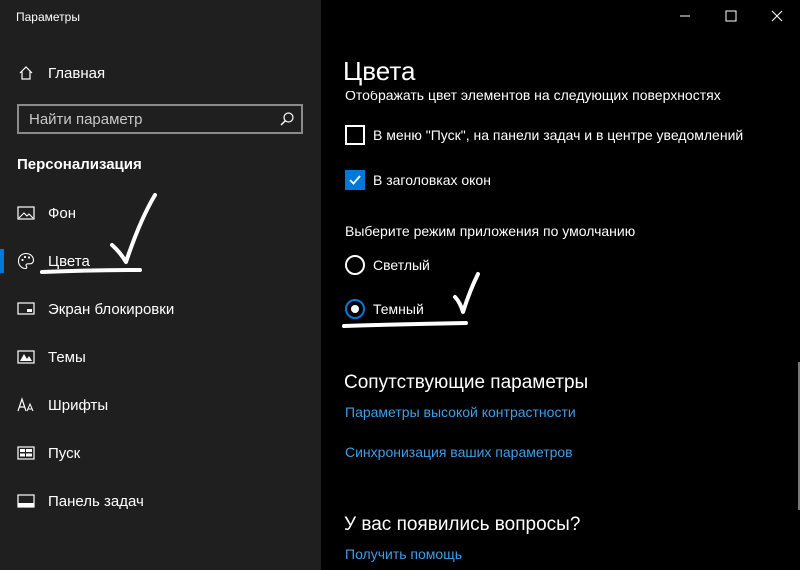 The image size is (800, 570). What do you see at coordinates (460, 412) in the screenshot?
I see `high-contrast-link: Параметры высокой контрастности` at bounding box center [460, 412].